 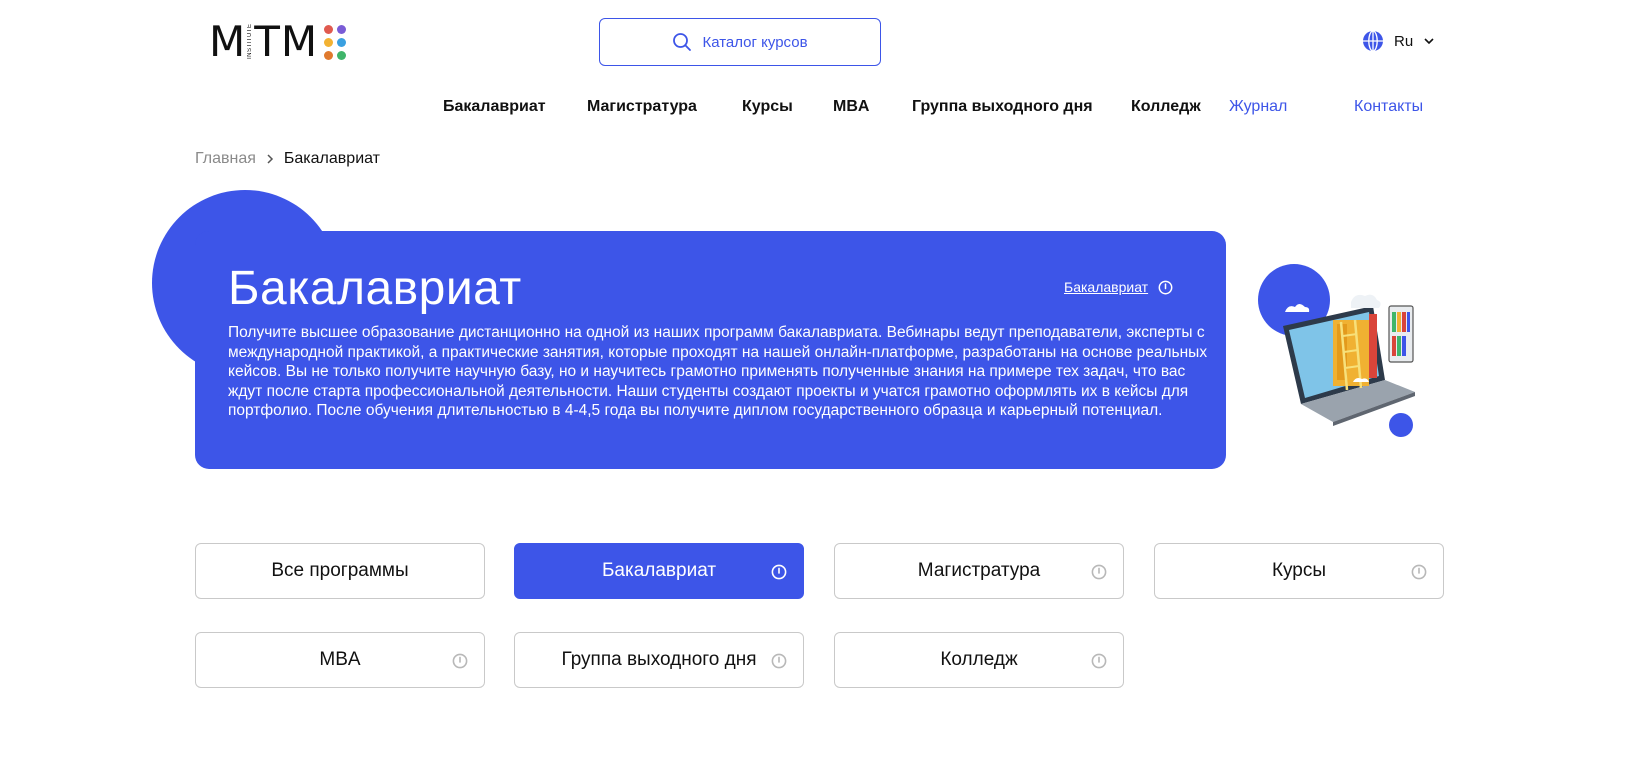 I want to click on logo-text-m: M, so click(x=228, y=41).